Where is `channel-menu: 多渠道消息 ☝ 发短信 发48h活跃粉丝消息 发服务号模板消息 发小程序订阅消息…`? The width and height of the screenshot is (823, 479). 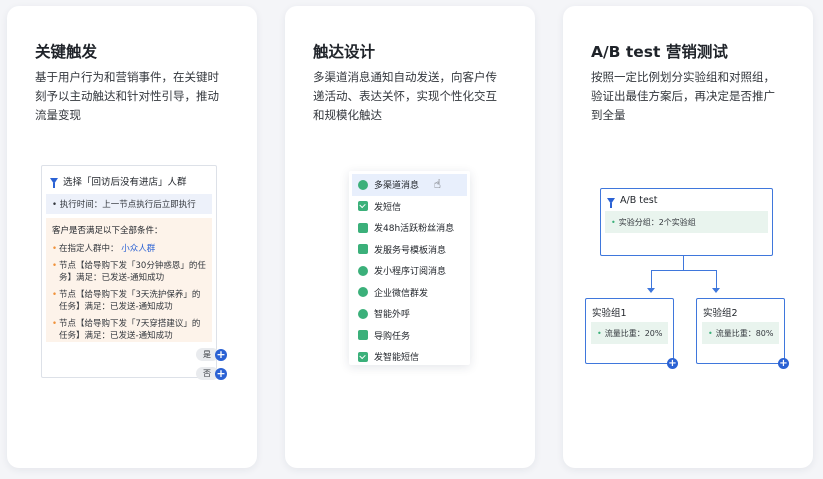
channel-menu: 多渠道消息 ☝ 发短信 发48h活跃粉丝消息 发服务号模板消息 发小程序订阅消息… is located at coordinates (409, 268).